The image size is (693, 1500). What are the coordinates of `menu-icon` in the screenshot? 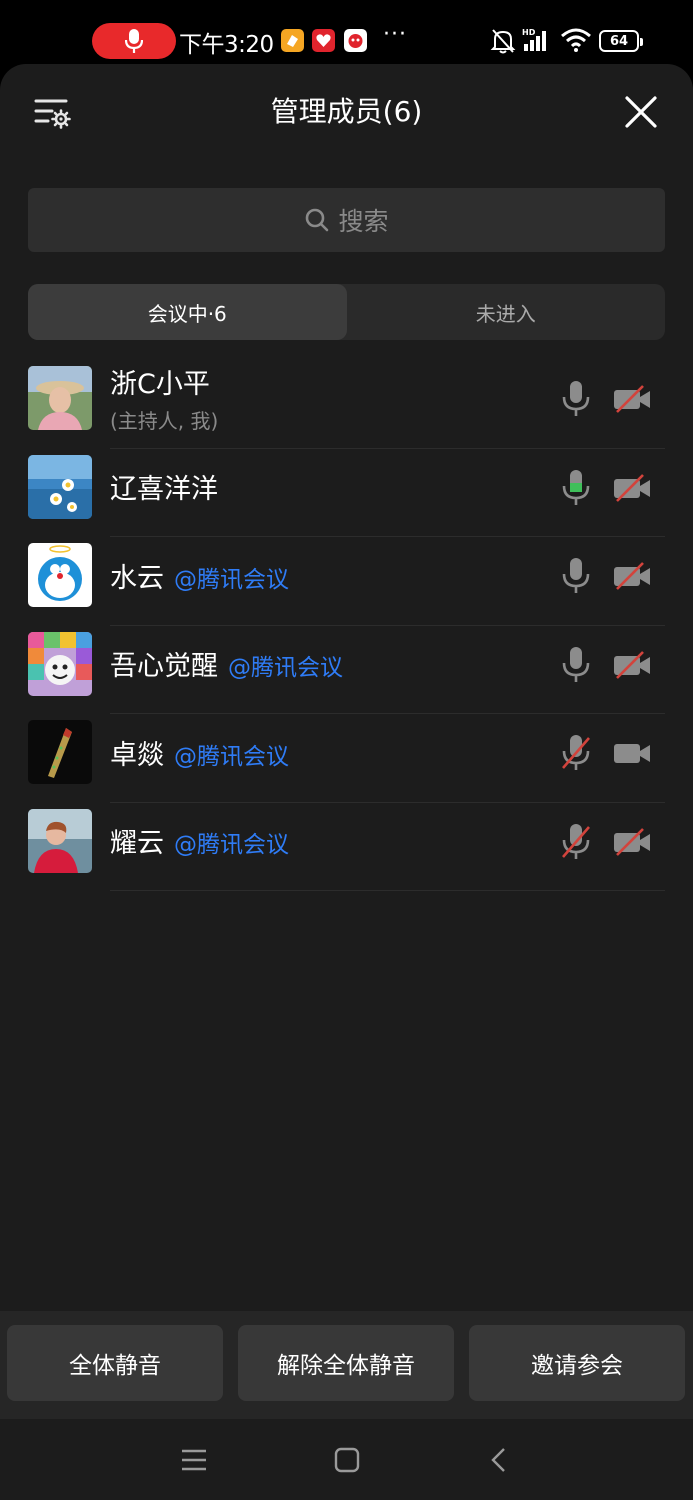 It's located at (194, 1460).